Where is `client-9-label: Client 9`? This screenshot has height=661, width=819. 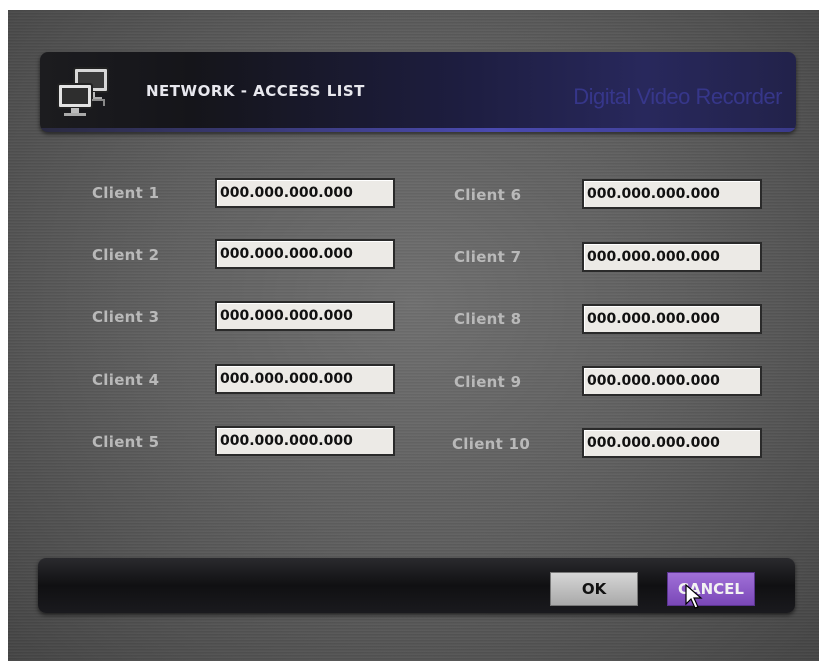
client-9-label: Client 9 is located at coordinates (488, 382).